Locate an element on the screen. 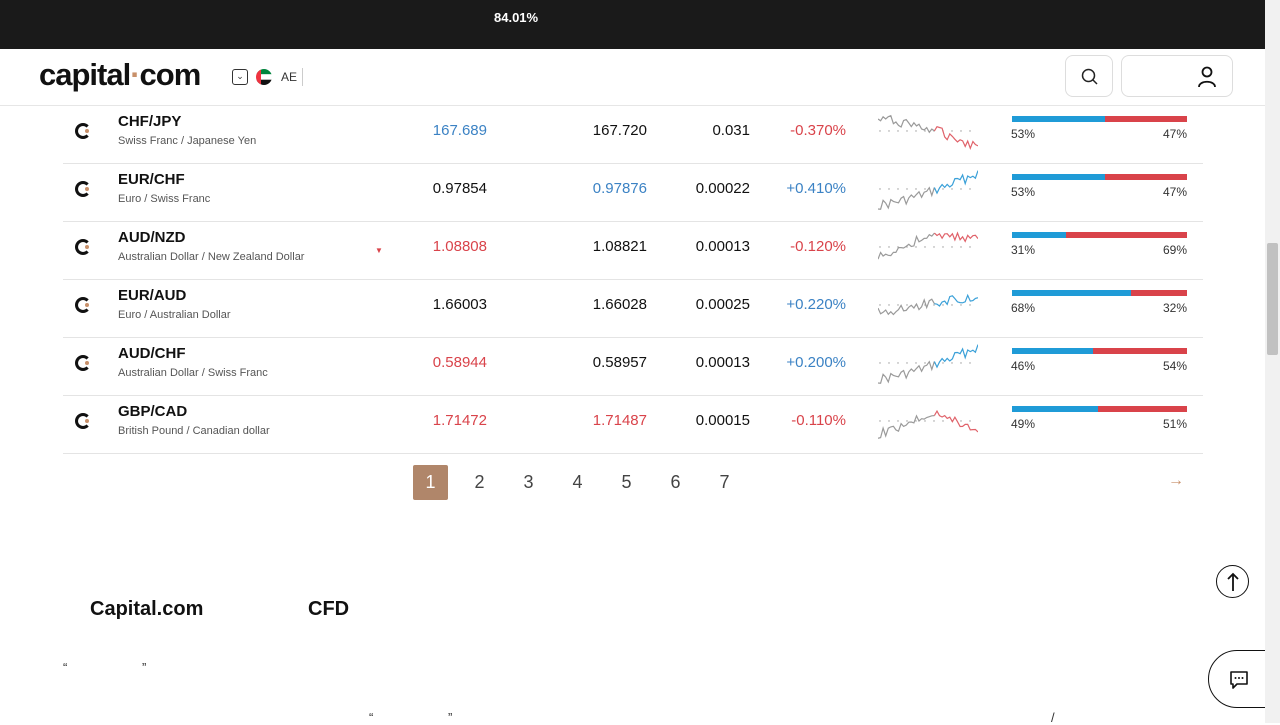  page-button-2: 2 is located at coordinates (479, 482).